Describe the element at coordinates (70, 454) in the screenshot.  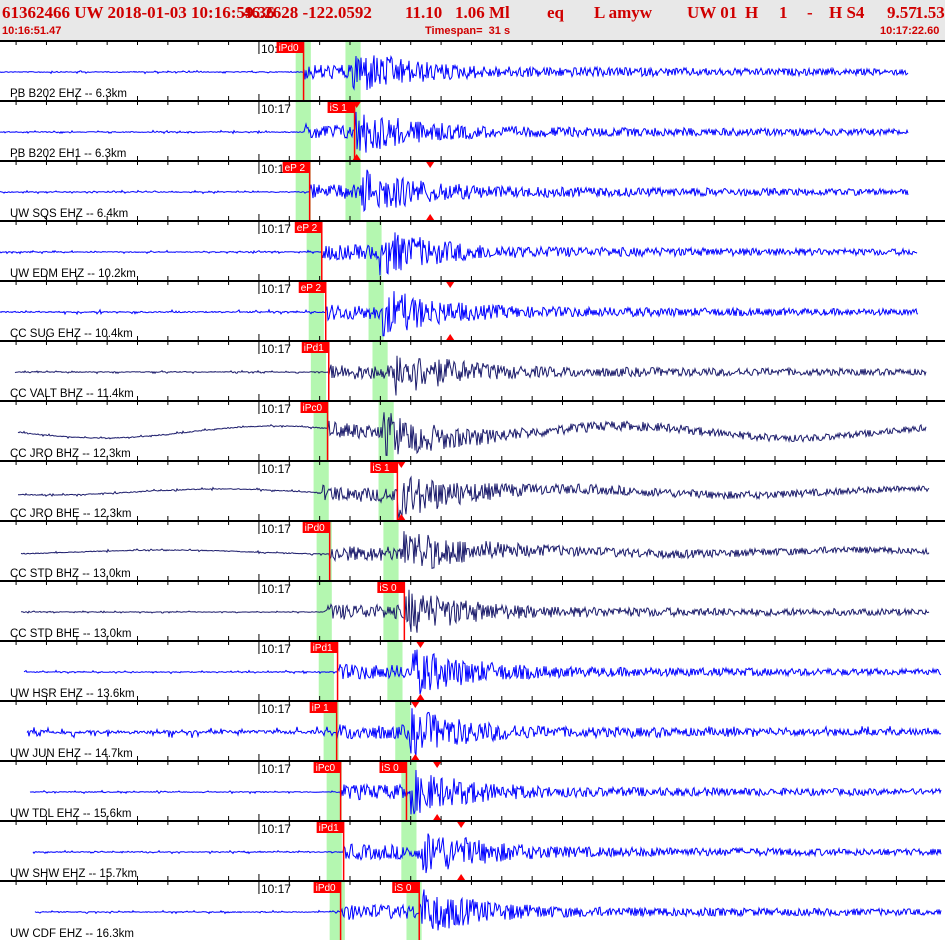
I see `channel-label: CC JRO BHZ -- 12.3km` at that location.